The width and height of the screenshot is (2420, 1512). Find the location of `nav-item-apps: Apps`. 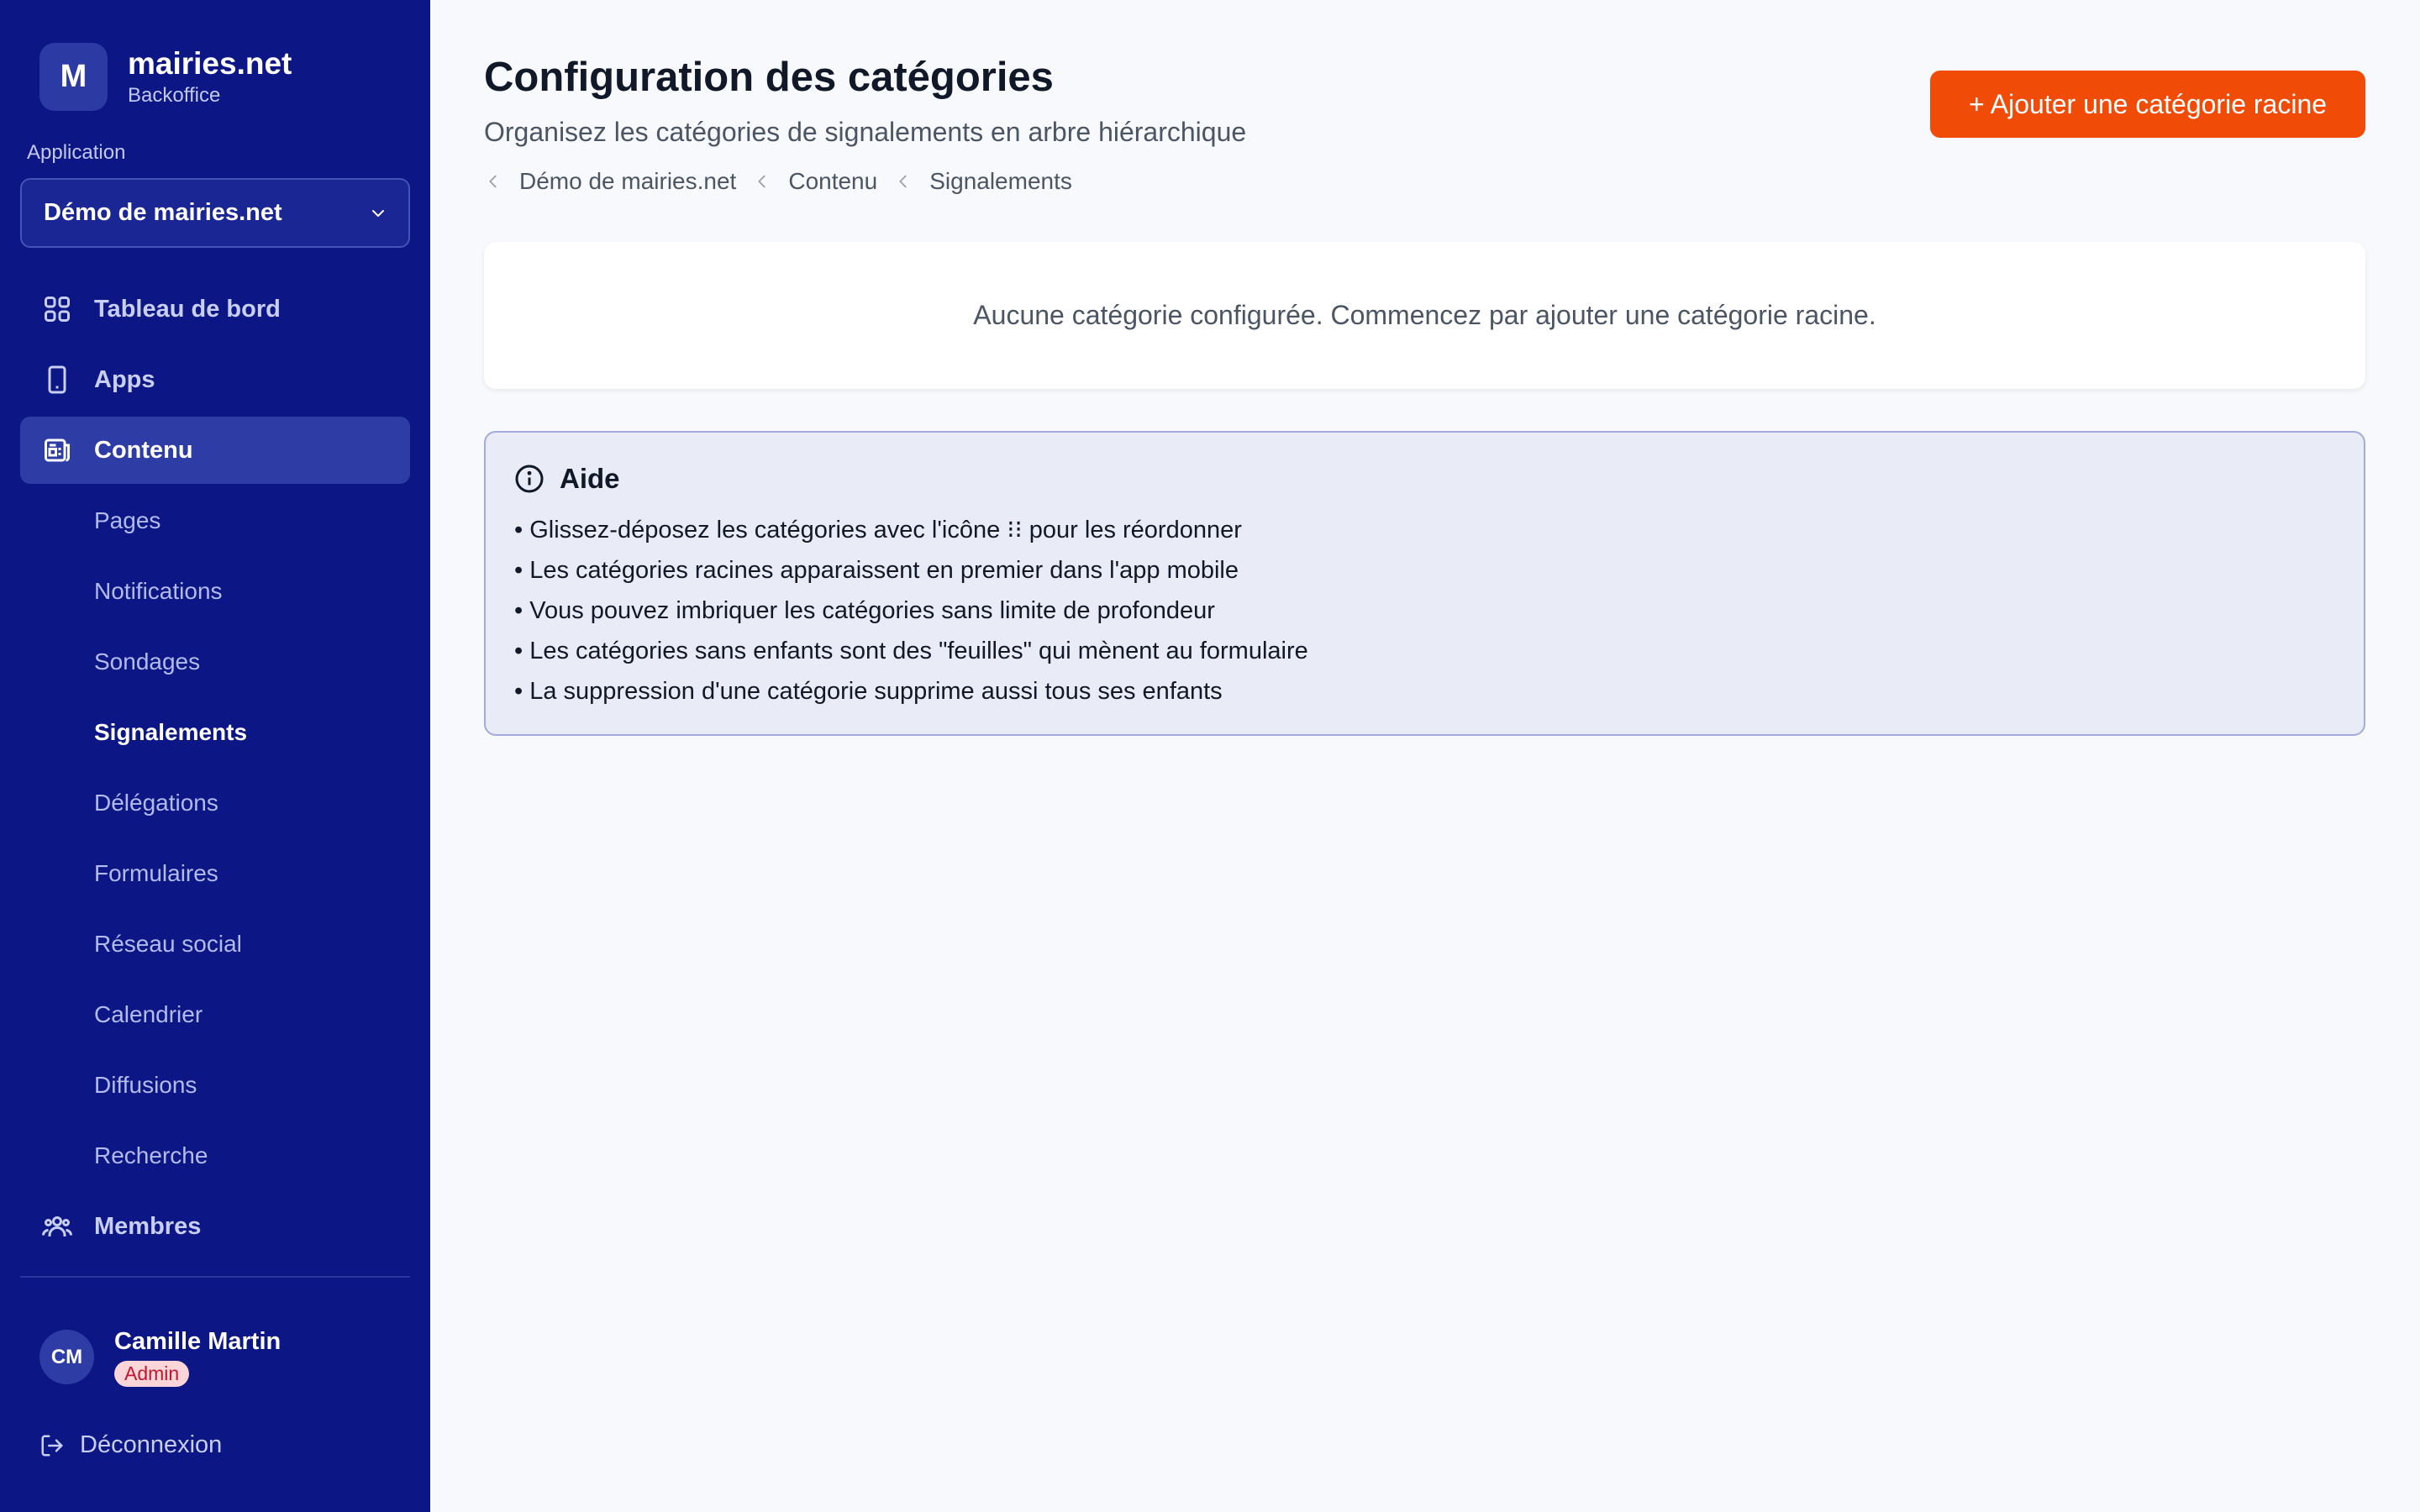

nav-item-apps: Apps is located at coordinates (215, 379).